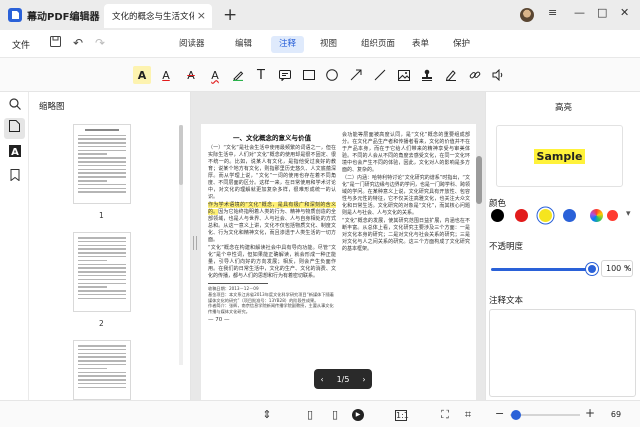 The height and width of the screenshot is (427, 640). What do you see at coordinates (521, 215) in the screenshot?
I see `color-swatch-red` at bounding box center [521, 215].